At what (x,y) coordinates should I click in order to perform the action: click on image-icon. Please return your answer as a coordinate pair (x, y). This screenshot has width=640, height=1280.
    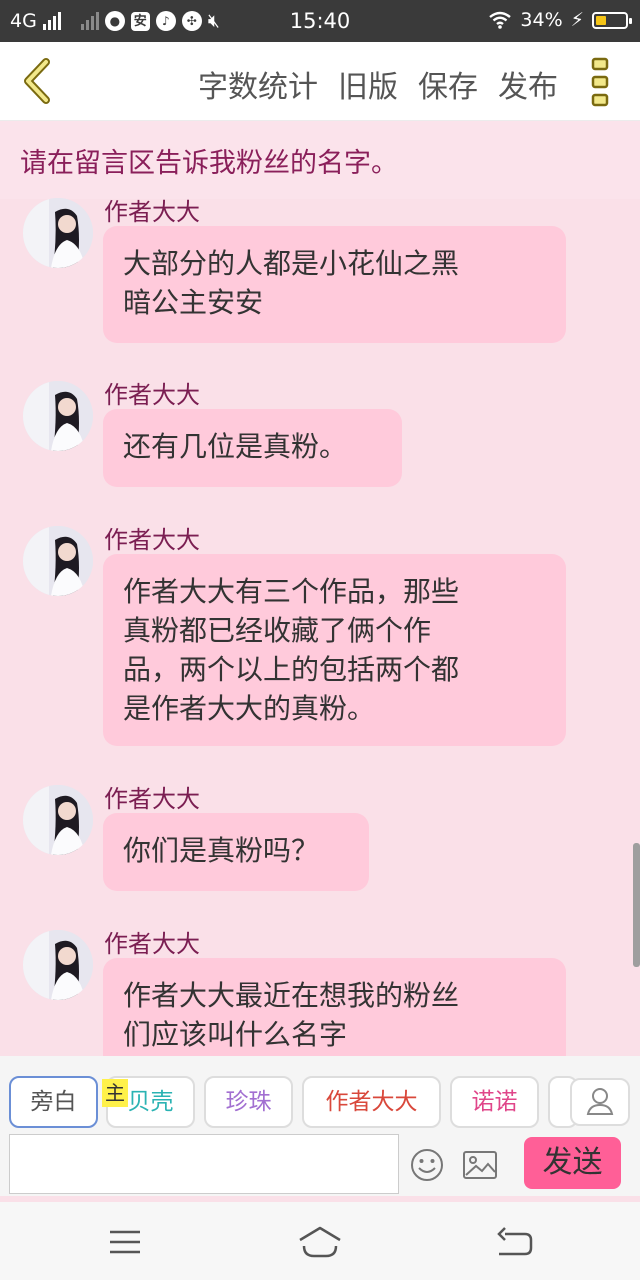
    Looking at the image, I should click on (480, 1165).